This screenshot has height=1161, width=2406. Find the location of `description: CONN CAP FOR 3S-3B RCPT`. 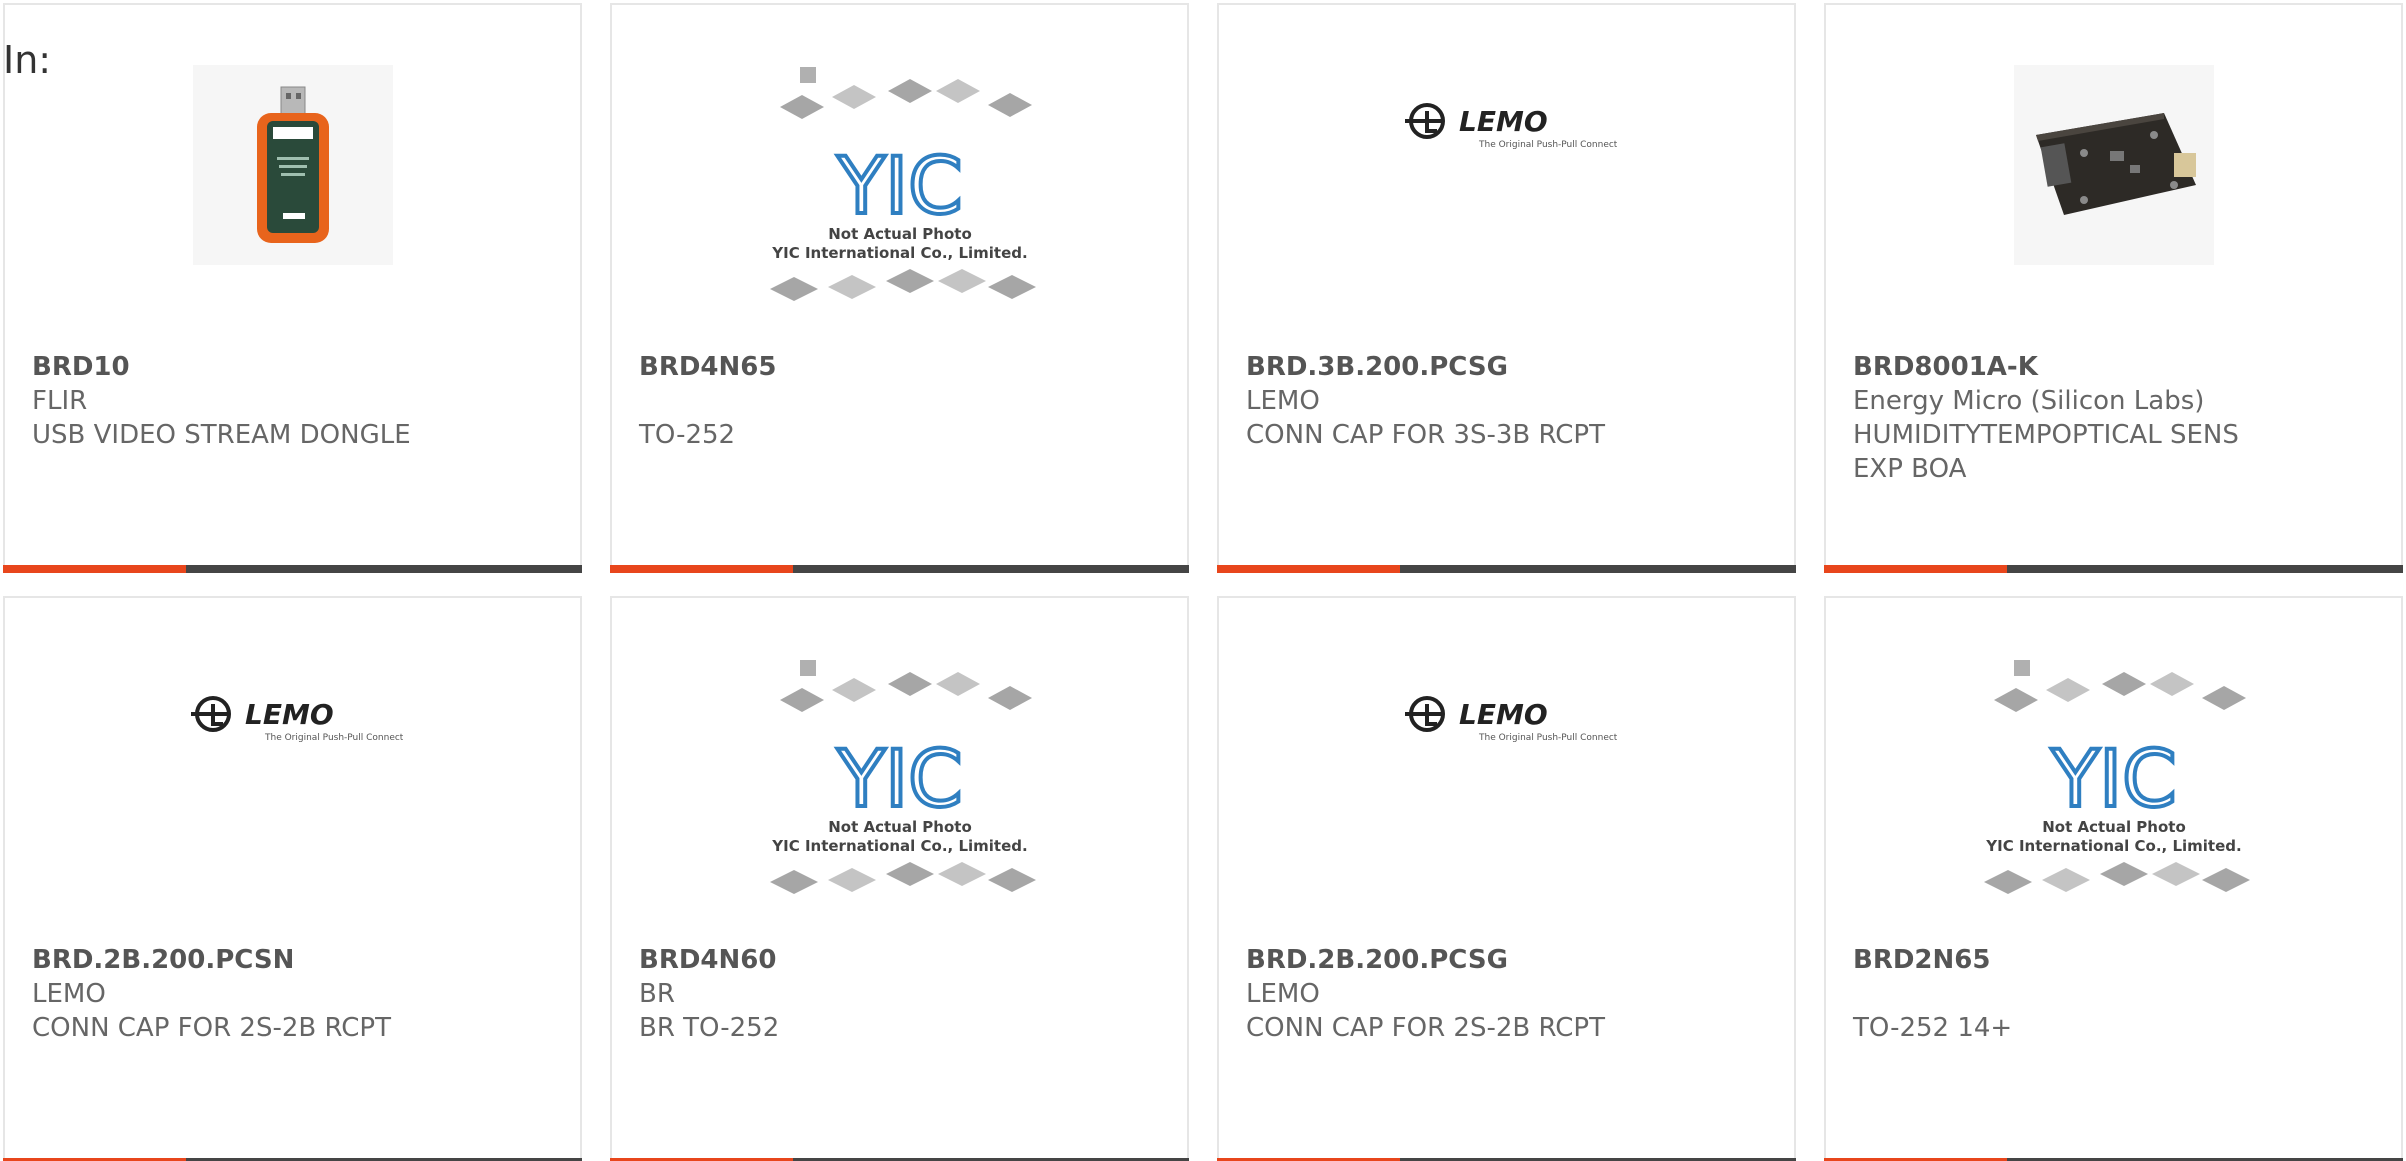

description: CONN CAP FOR 3S-3B RCPT is located at coordinates (1425, 435).